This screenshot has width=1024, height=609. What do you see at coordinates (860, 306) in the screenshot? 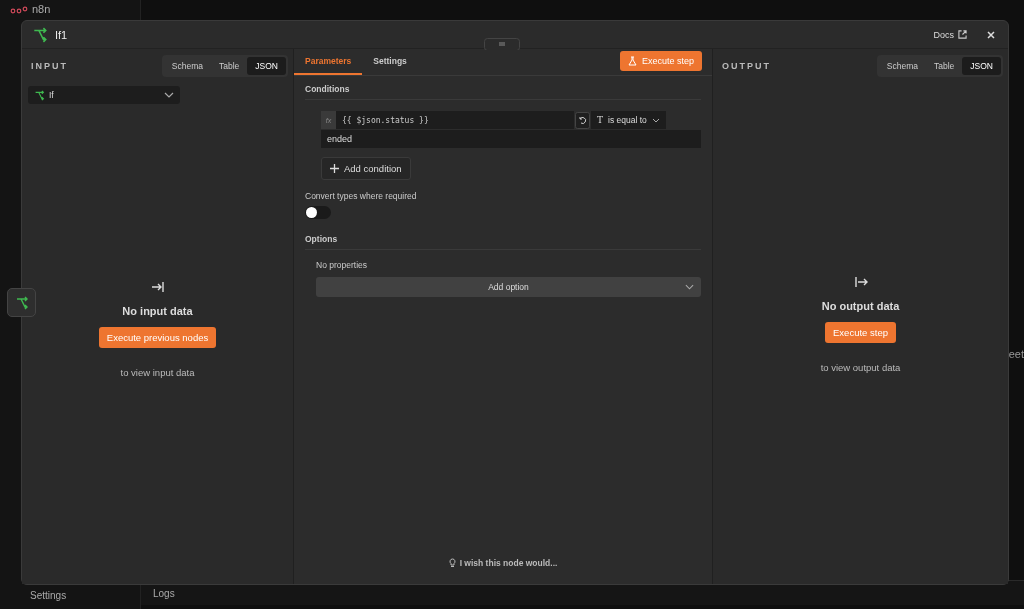
I see `empty-title: No output data` at bounding box center [860, 306].